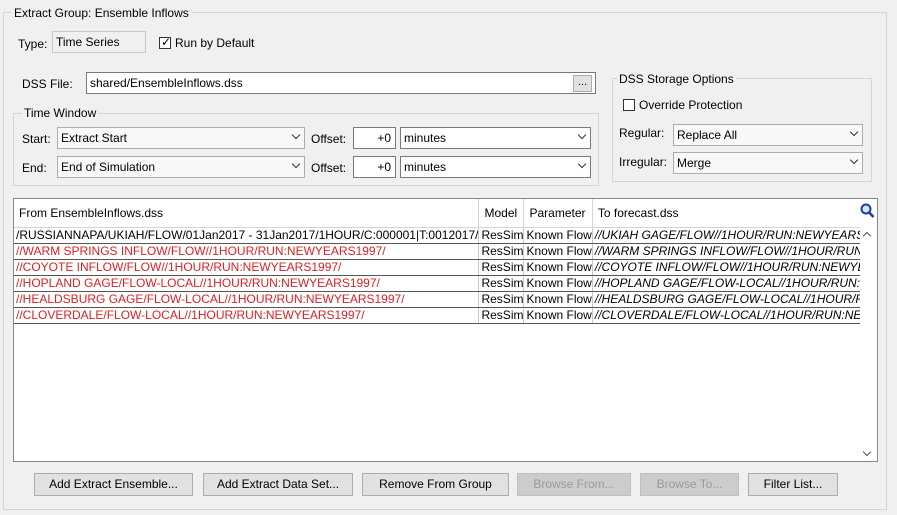  What do you see at coordinates (181, 167) in the screenshot?
I see `end-select: End of Simulation` at bounding box center [181, 167].